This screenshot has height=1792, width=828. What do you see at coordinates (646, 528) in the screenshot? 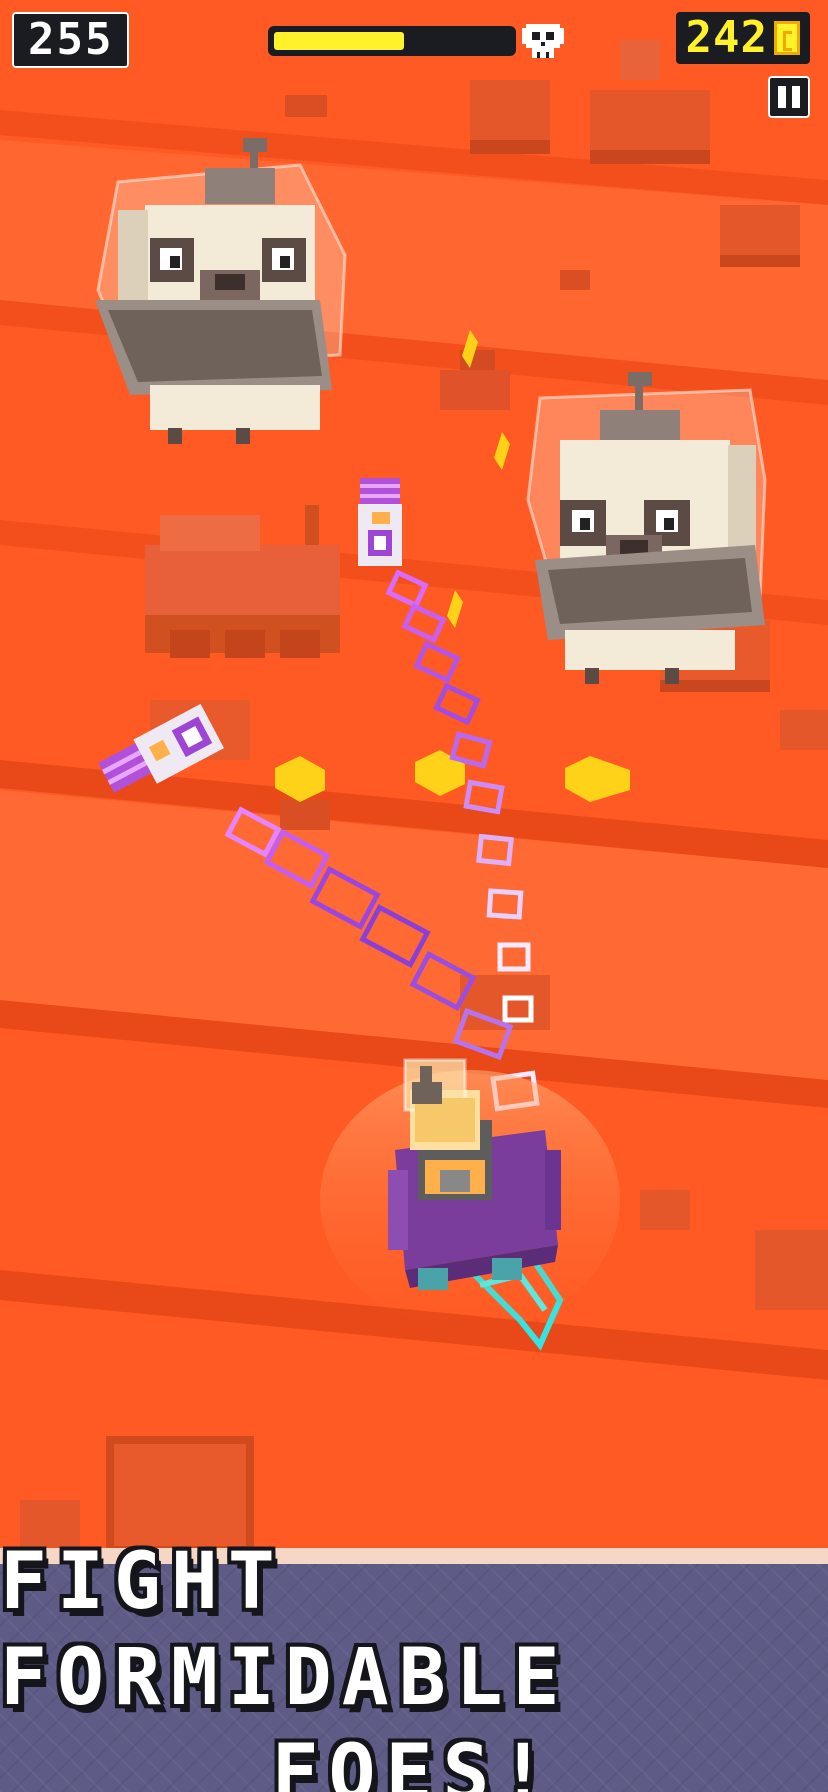
I see `pug-boss-enemy` at bounding box center [646, 528].